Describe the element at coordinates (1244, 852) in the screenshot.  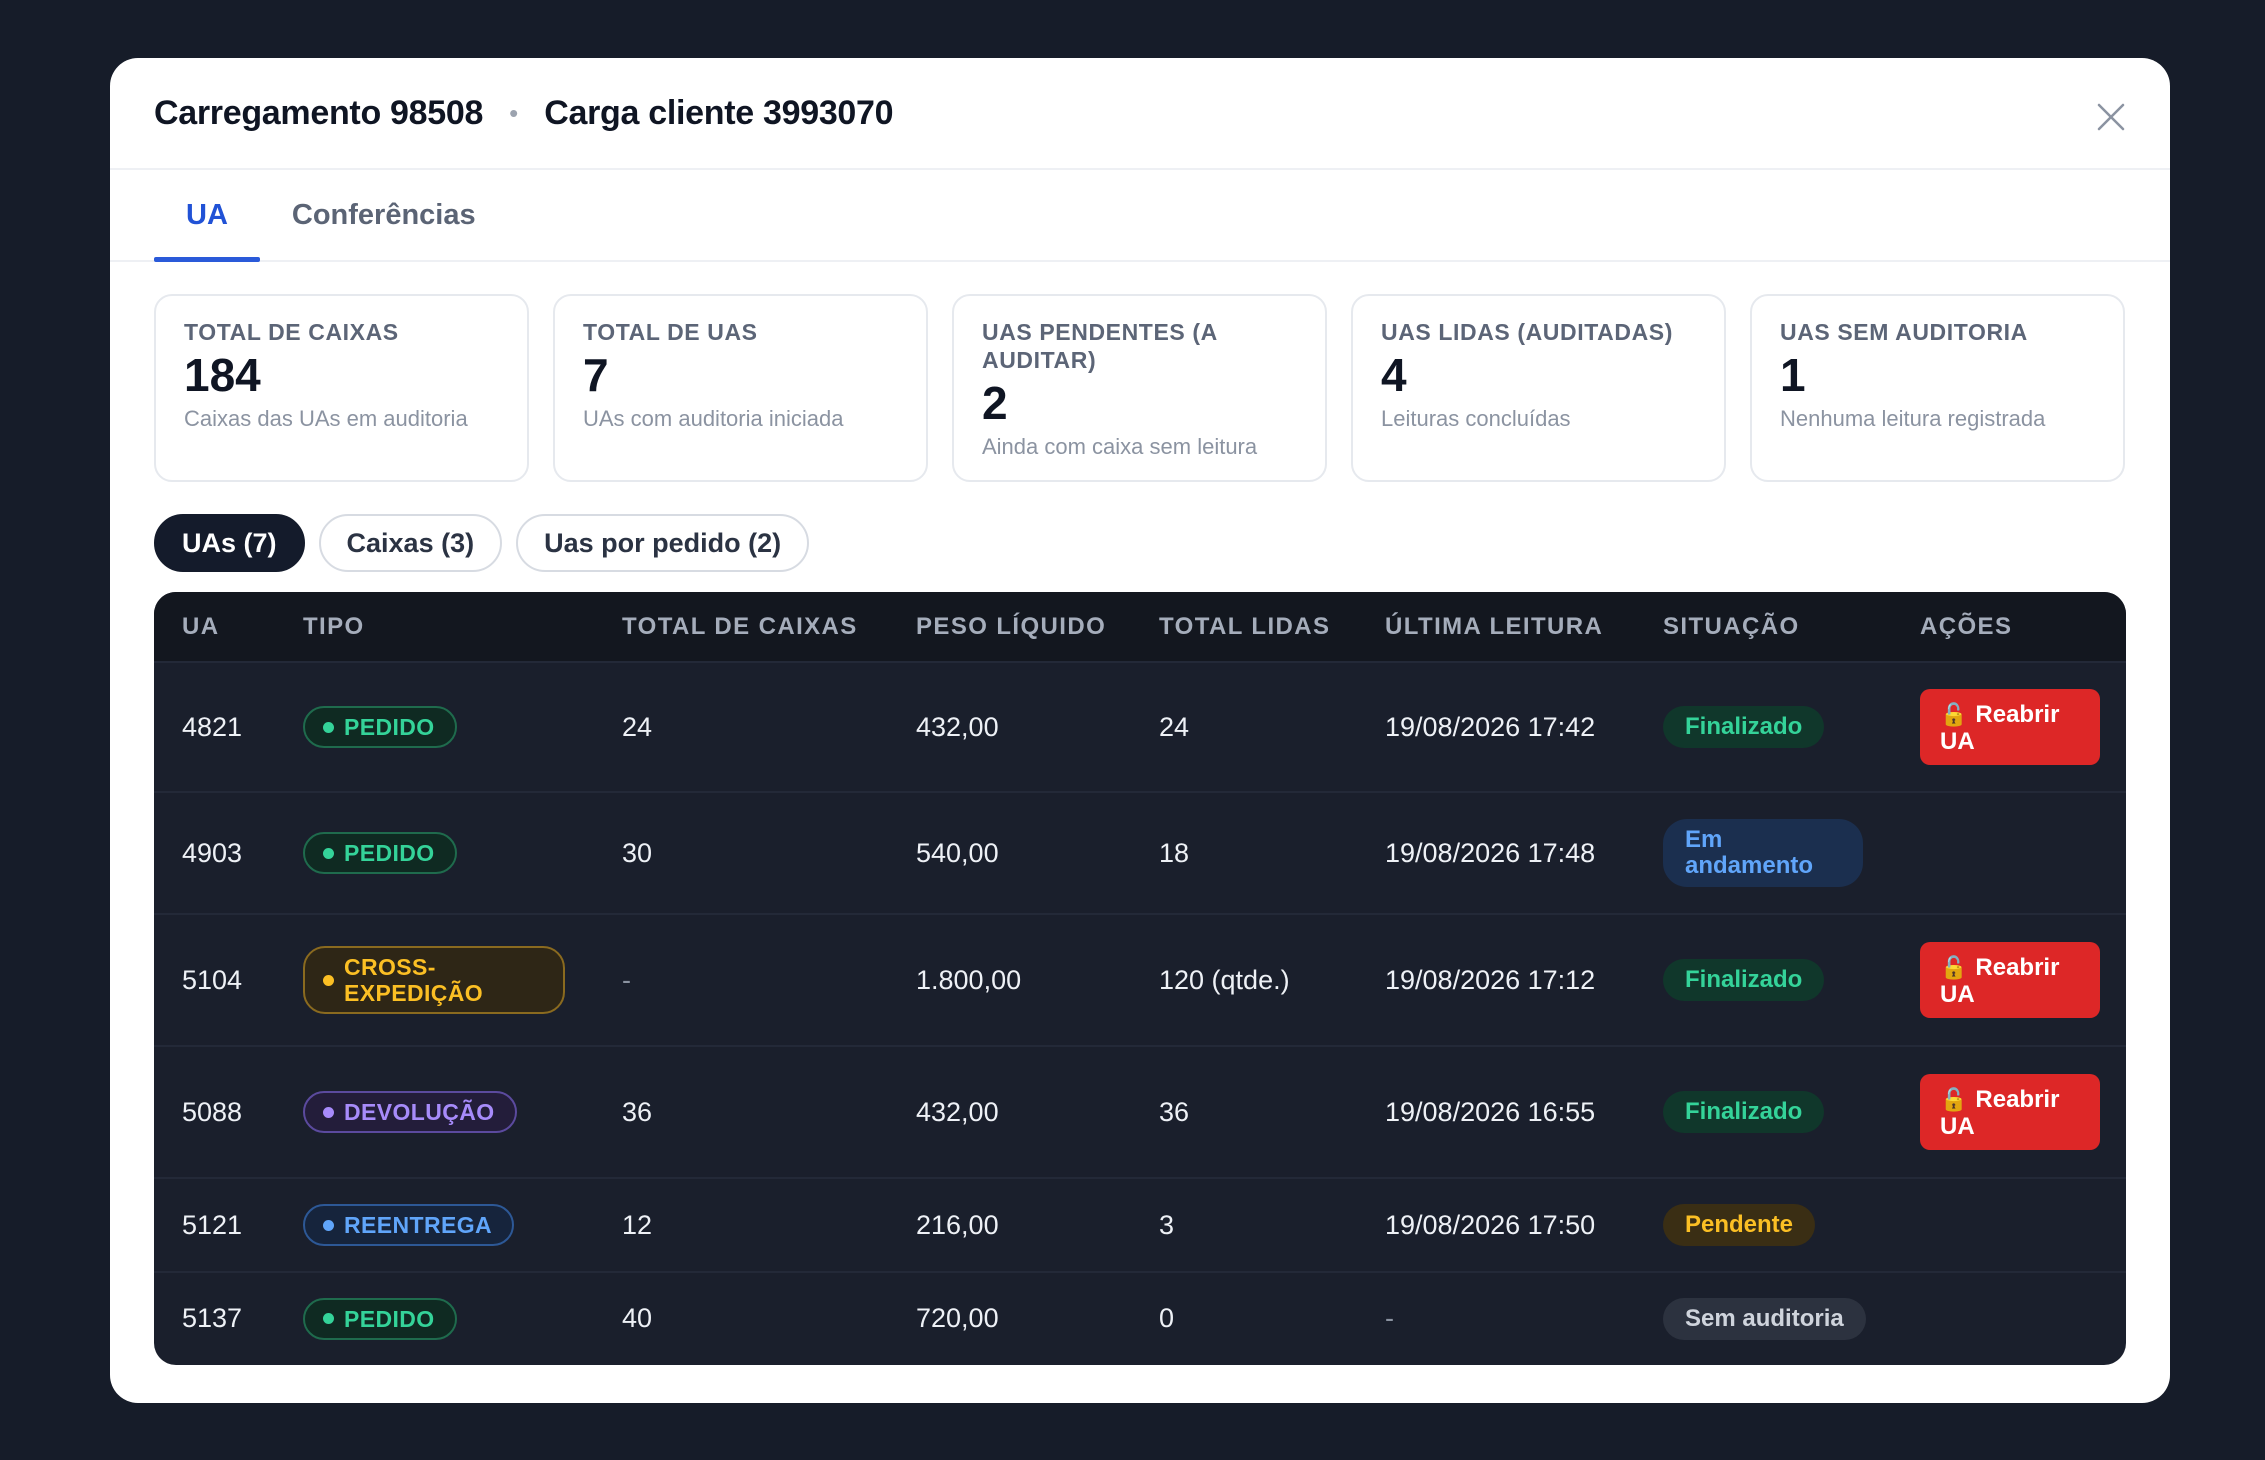
I see `cell-total-lidas: 18` at that location.